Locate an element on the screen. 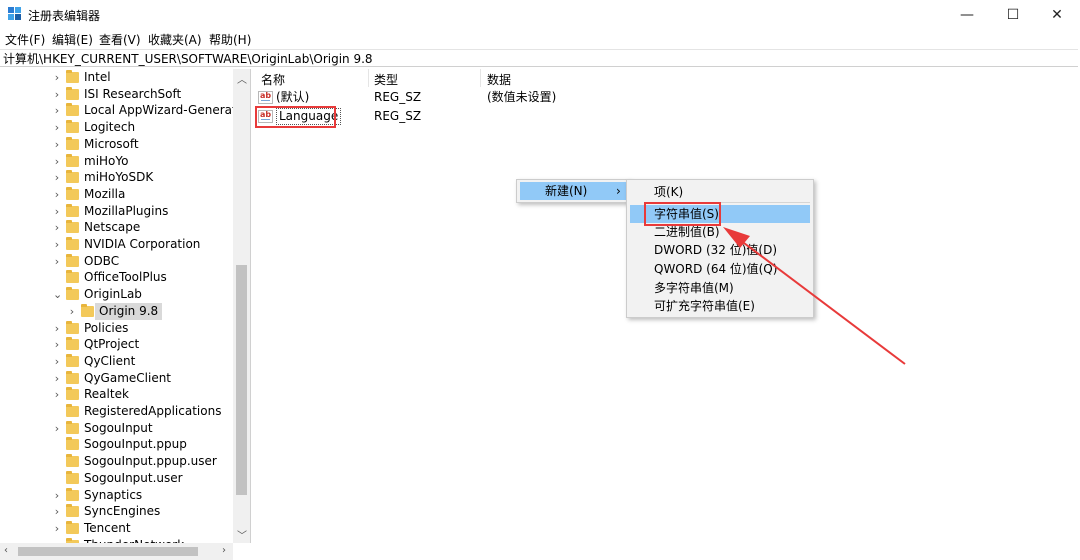 Image resolution: width=1080 pixels, height=560 pixels. close-button: ✕ is located at coordinates (1057, 15).